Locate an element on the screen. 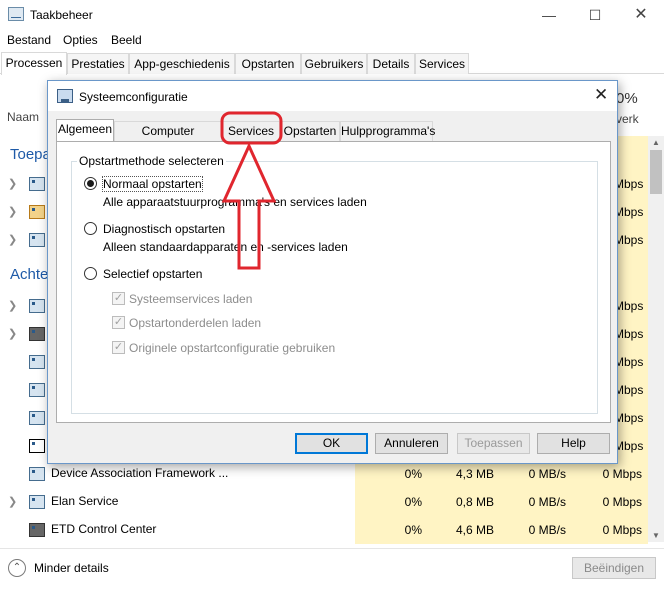 This screenshot has height=591, width=664. diagnostic-startup-label: Diagnostisch opstarten is located at coordinates (164, 229).